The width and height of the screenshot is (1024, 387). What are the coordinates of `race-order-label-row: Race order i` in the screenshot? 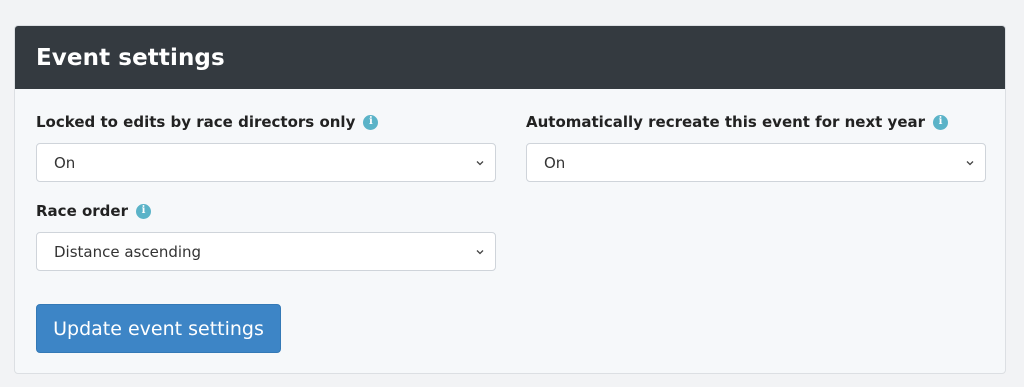 It's located at (266, 211).